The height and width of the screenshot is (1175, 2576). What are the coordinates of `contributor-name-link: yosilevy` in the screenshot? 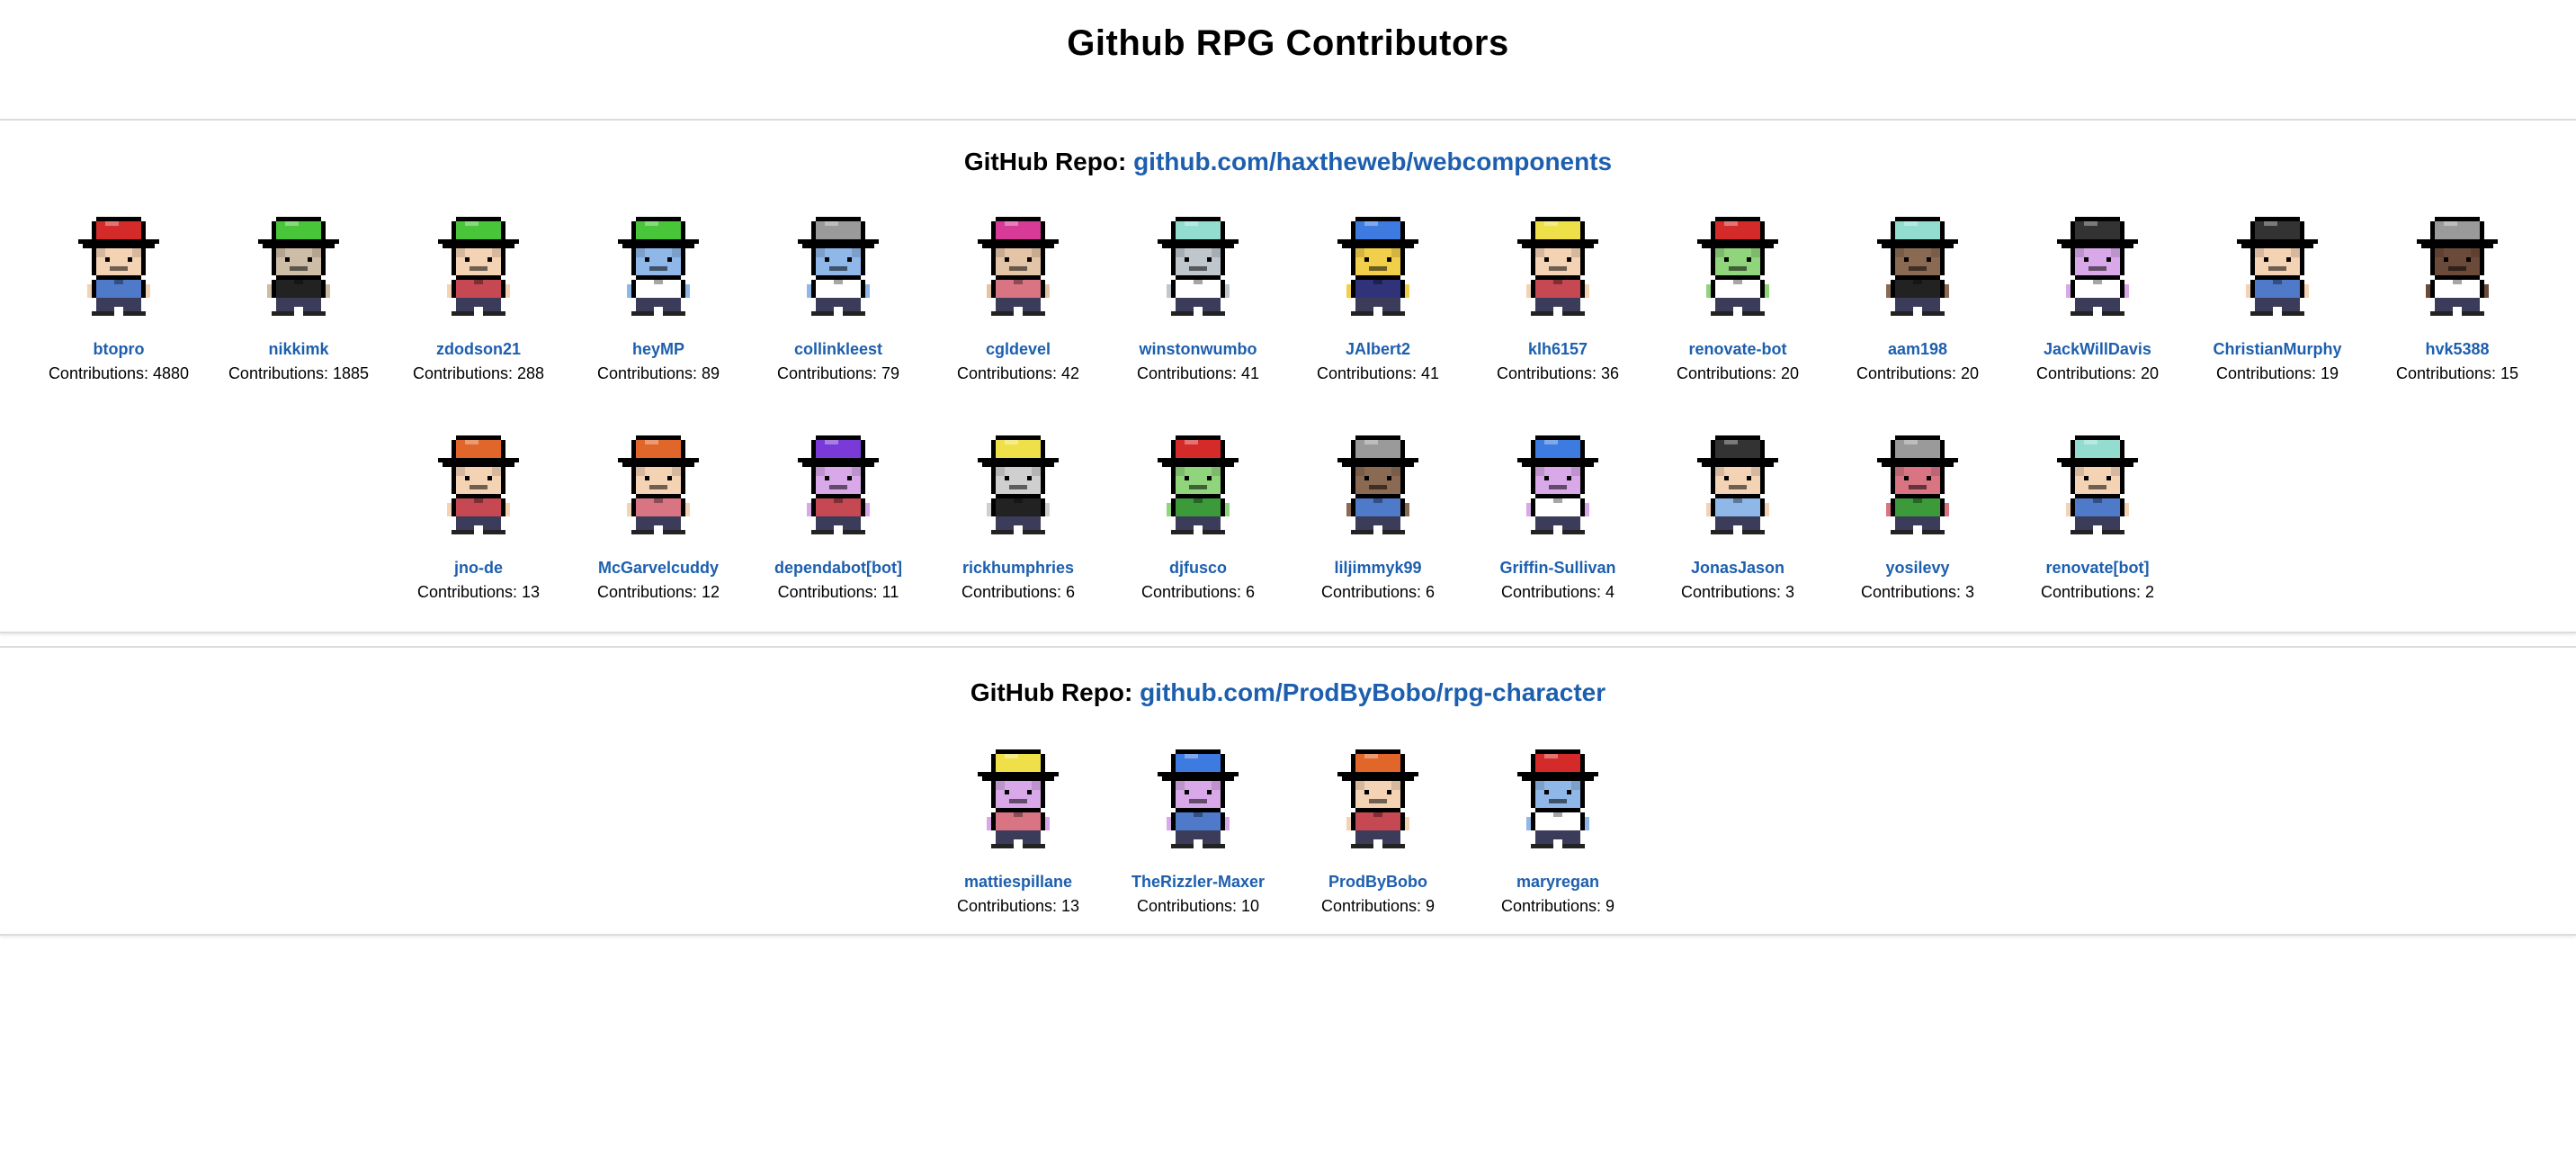 It's located at (1917, 569).